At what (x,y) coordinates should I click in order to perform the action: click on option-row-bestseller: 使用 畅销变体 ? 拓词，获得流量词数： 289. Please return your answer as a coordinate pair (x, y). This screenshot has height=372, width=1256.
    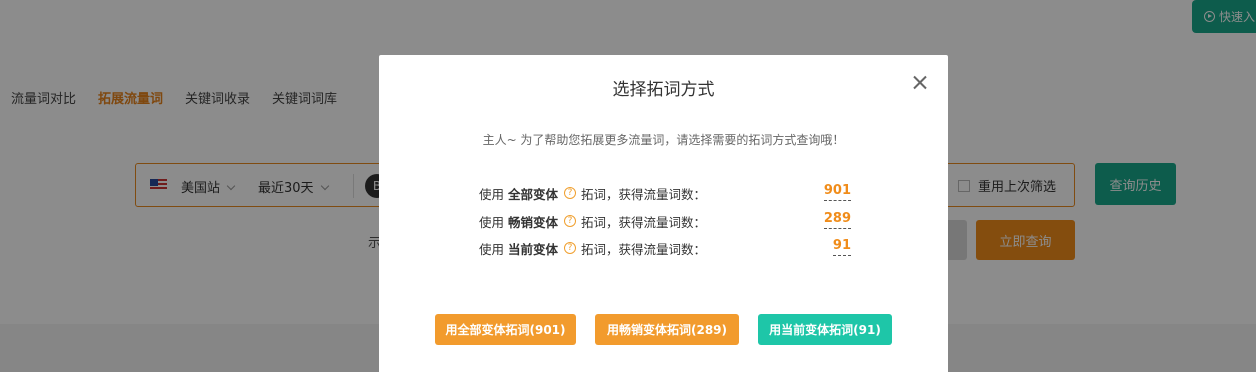
    Looking at the image, I should click on (665, 221).